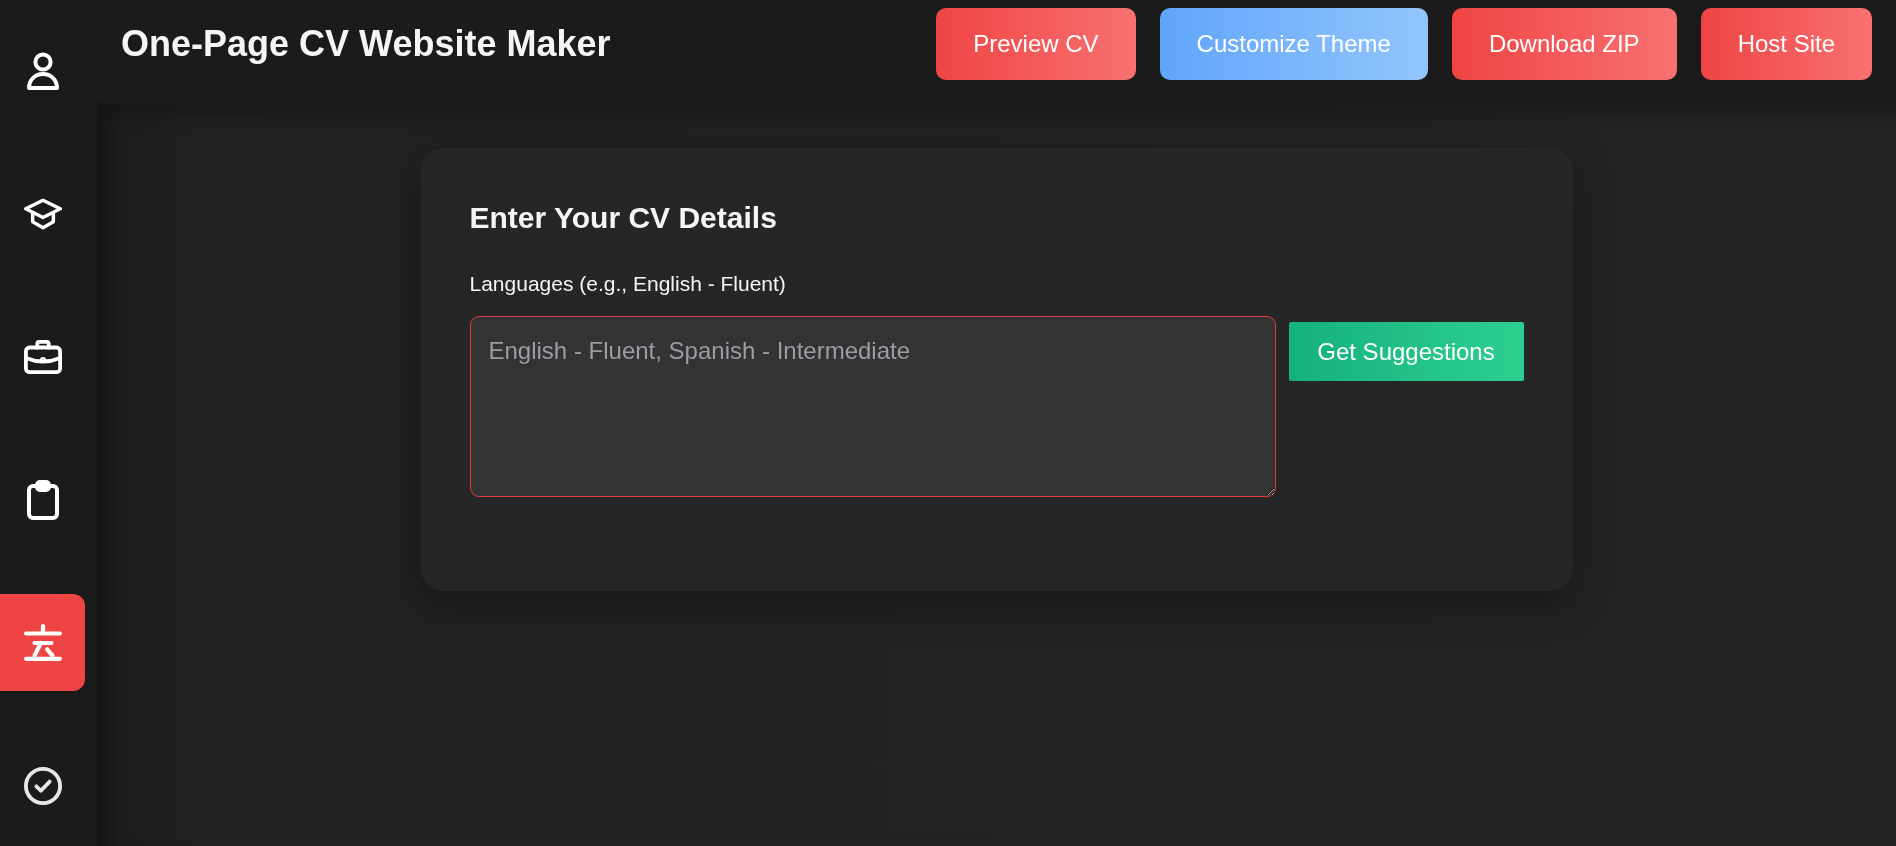 This screenshot has height=846, width=1896. What do you see at coordinates (1564, 44) in the screenshot?
I see `header-button: Download ZIP` at bounding box center [1564, 44].